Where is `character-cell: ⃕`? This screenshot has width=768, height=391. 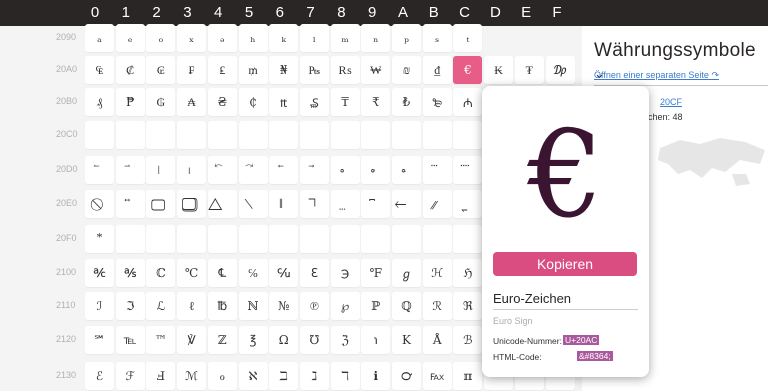
character-cell: ⃕ is located at coordinates (253, 170).